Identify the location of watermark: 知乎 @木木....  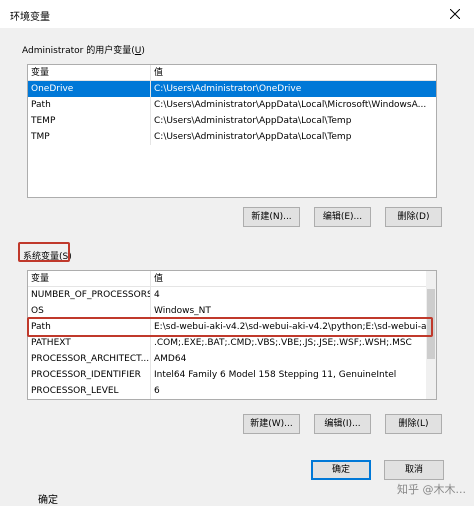
(431, 489).